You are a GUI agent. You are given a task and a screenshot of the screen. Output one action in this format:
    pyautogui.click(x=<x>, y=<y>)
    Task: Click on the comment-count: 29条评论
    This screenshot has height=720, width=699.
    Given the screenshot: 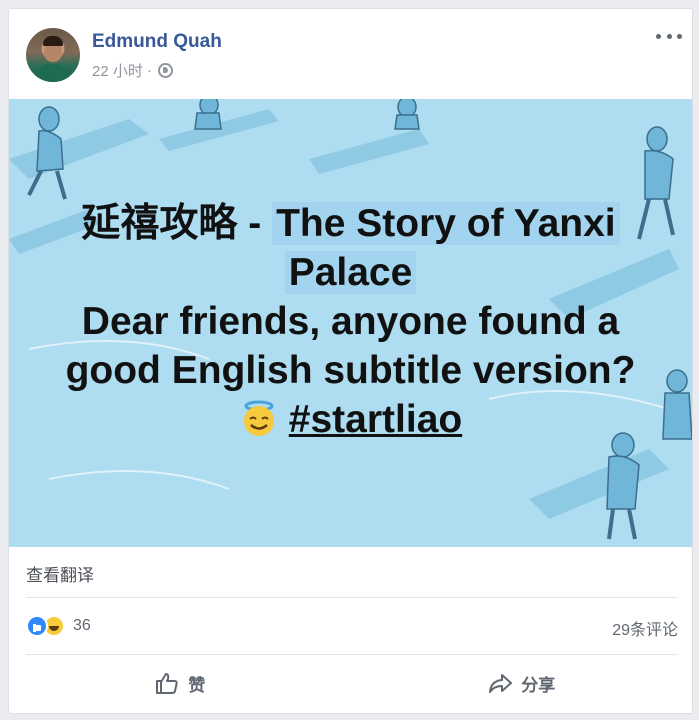 What is the action you would take?
    pyautogui.click(x=645, y=628)
    